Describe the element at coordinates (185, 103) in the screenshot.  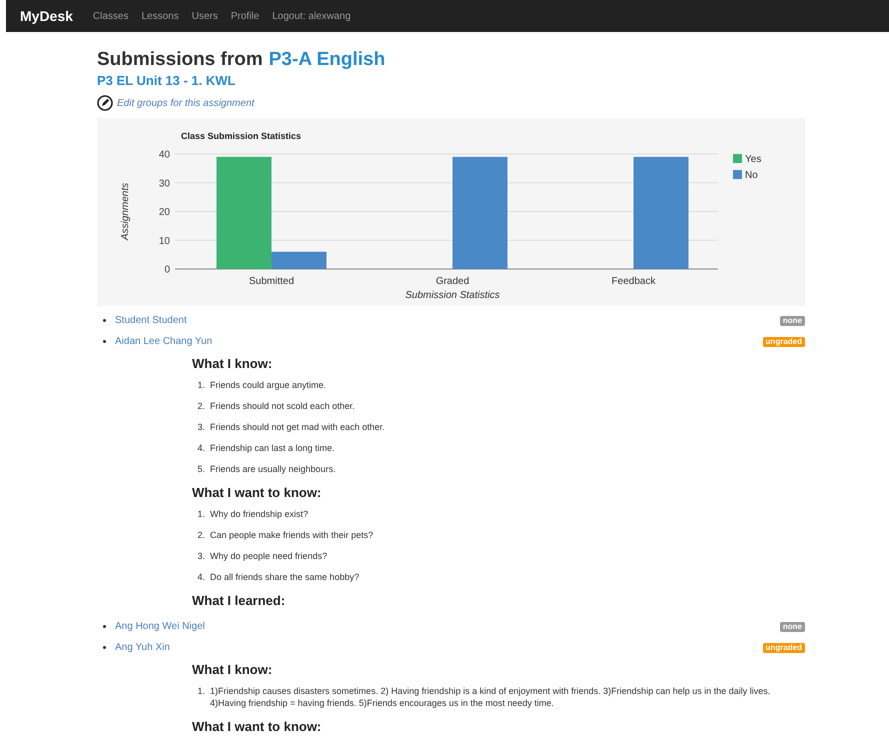
I see `edit-groups-link: Edit groups for this assignment` at that location.